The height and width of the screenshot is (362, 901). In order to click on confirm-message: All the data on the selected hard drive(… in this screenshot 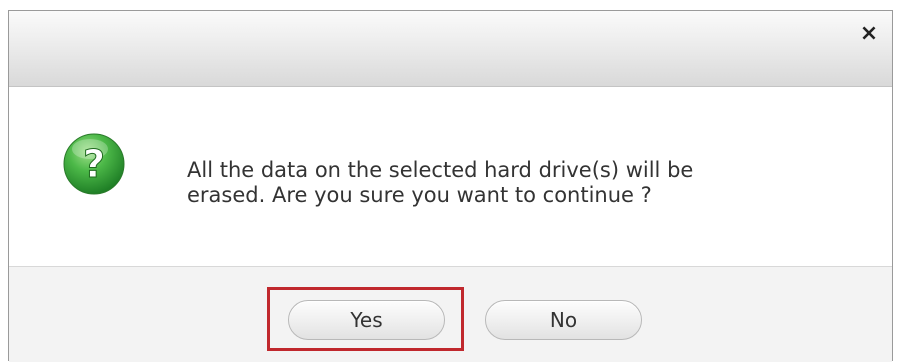, I will do `click(507, 183)`.